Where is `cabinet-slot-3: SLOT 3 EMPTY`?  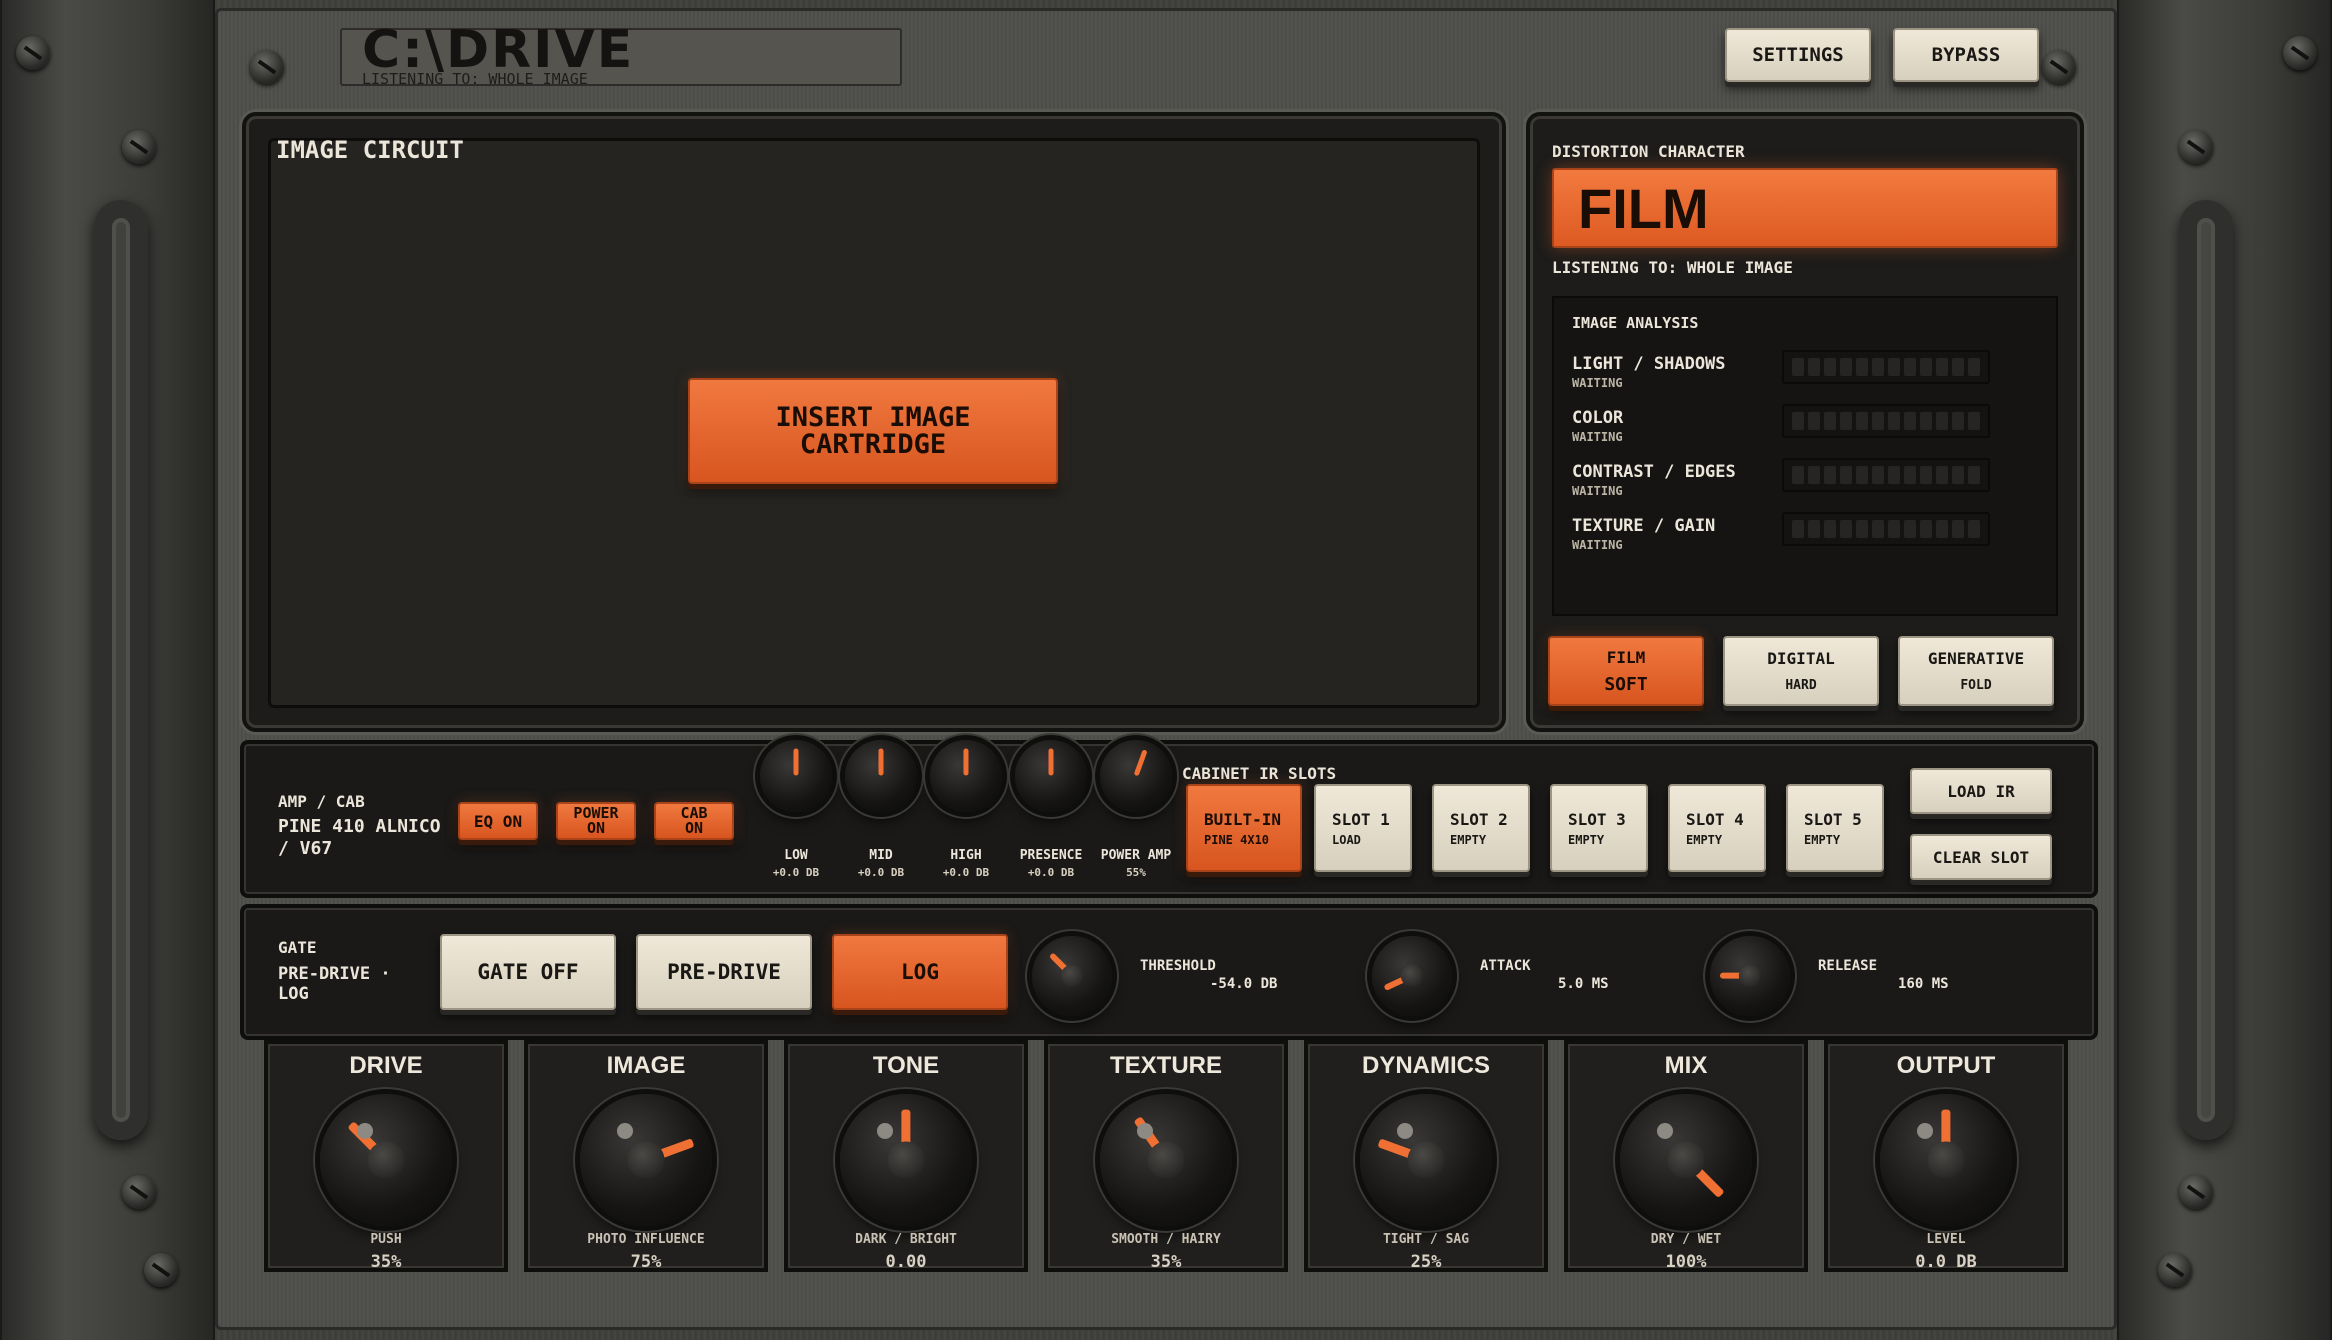 cabinet-slot-3: SLOT 3 EMPTY is located at coordinates (1599, 828).